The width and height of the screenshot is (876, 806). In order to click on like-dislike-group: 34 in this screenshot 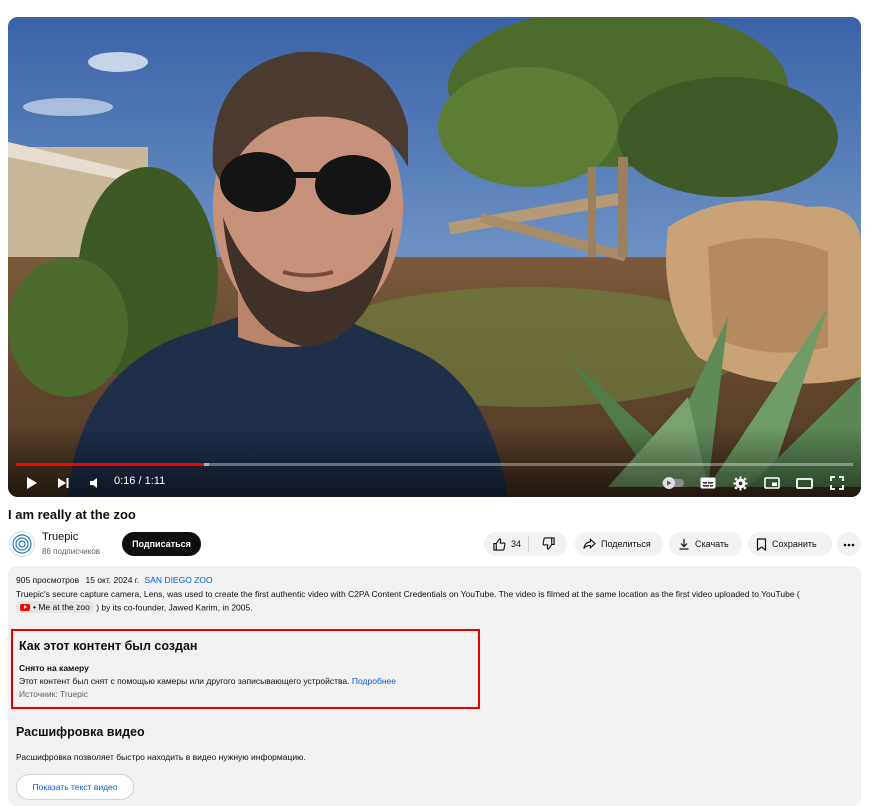, I will do `click(525, 544)`.